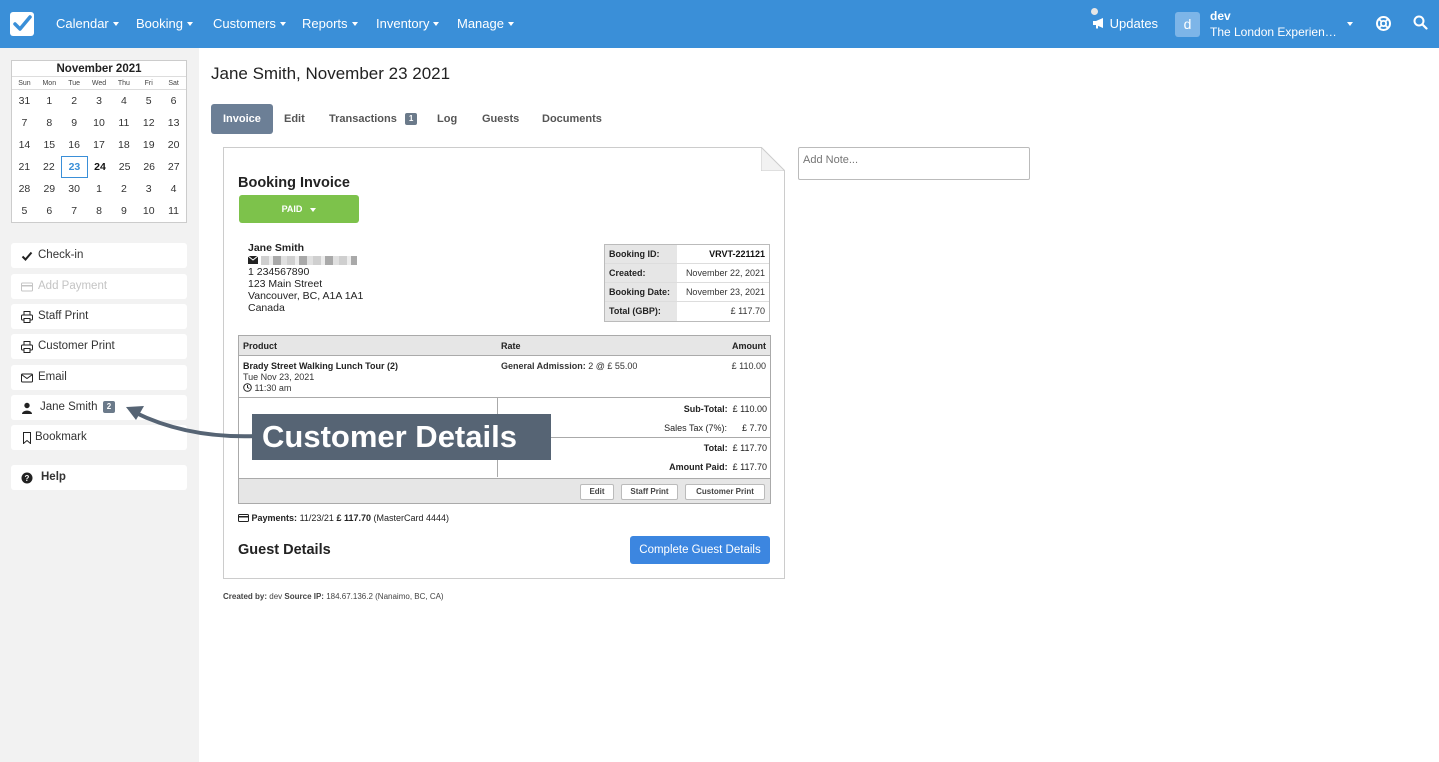  I want to click on calendar-day: 23, so click(74, 167).